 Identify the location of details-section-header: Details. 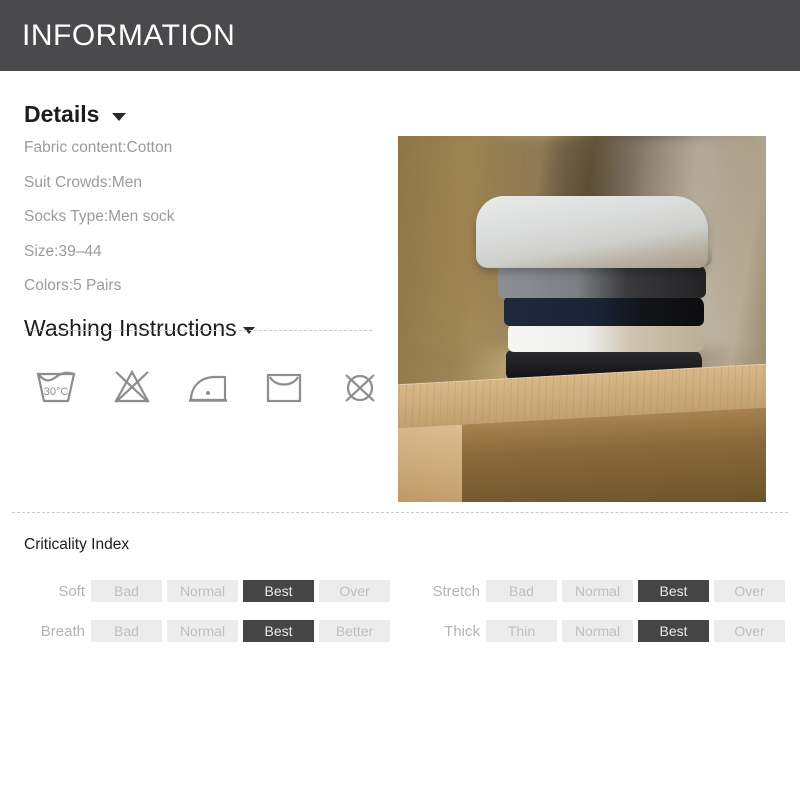
(211, 114).